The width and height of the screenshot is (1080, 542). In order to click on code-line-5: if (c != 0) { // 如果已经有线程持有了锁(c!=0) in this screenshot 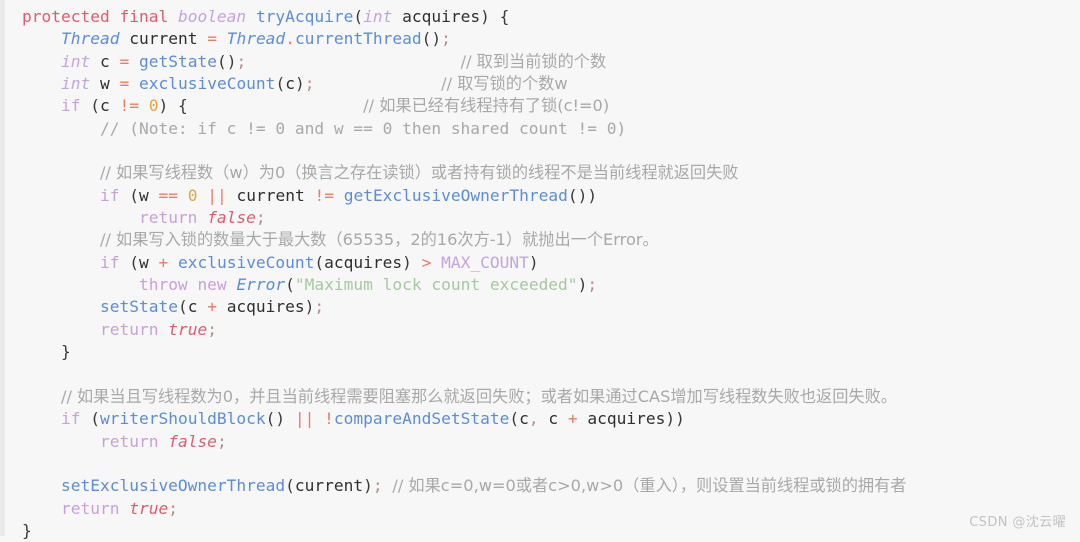, I will do `click(540, 106)`.